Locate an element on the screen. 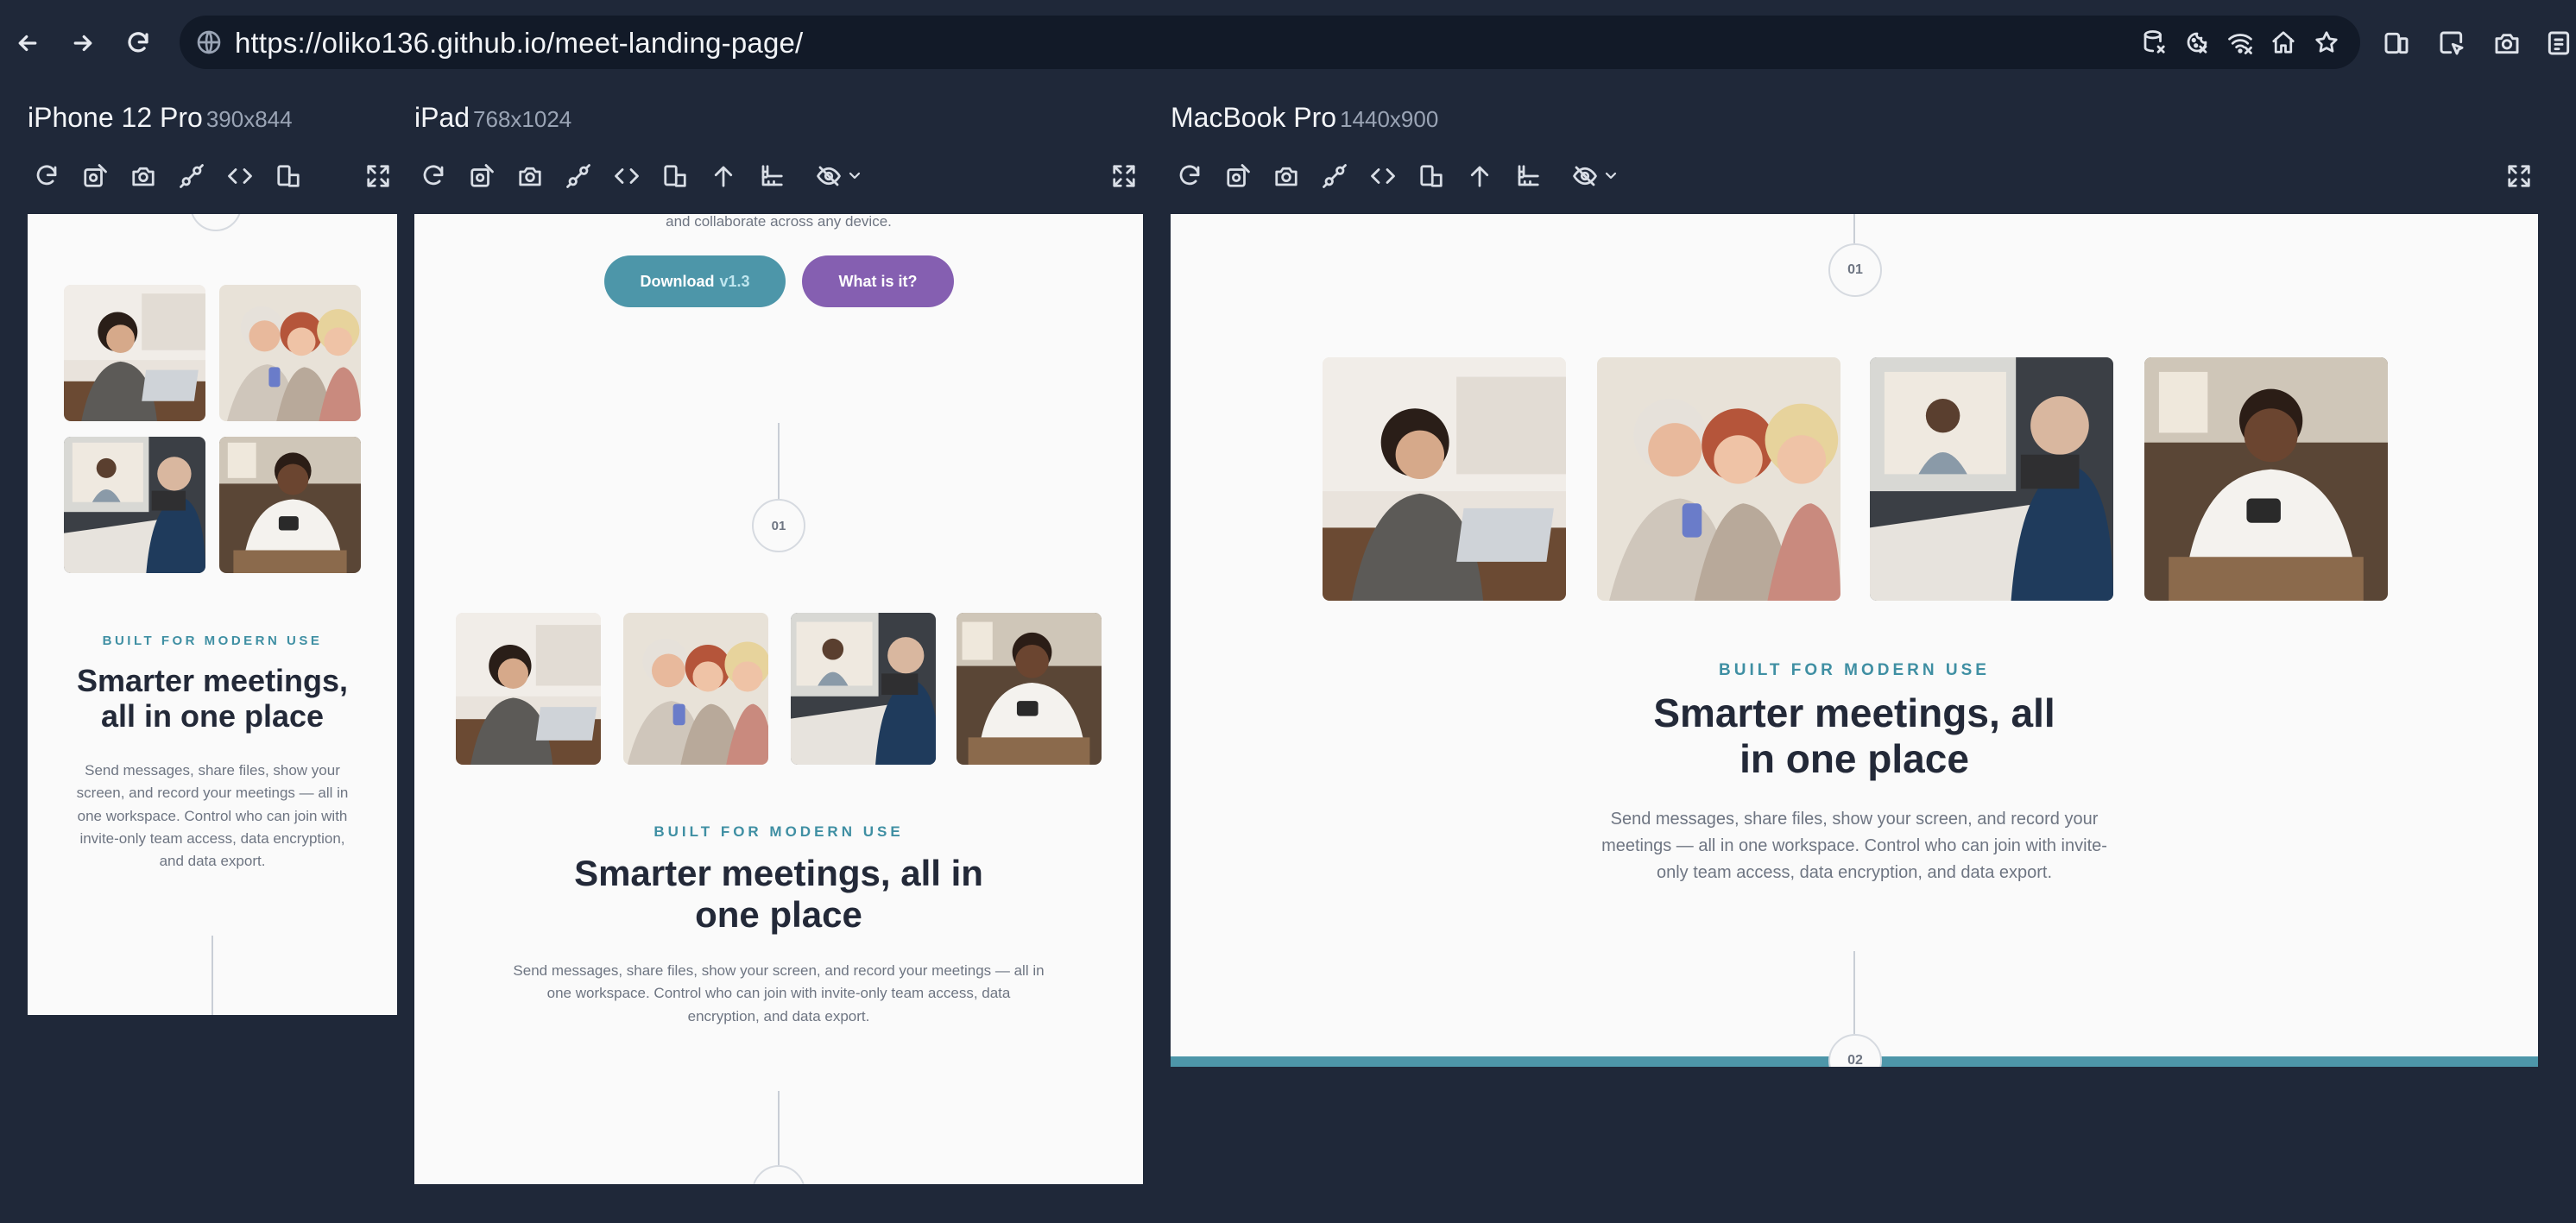 The image size is (2576, 1223). macbook-toolbar is located at coordinates (1854, 176).